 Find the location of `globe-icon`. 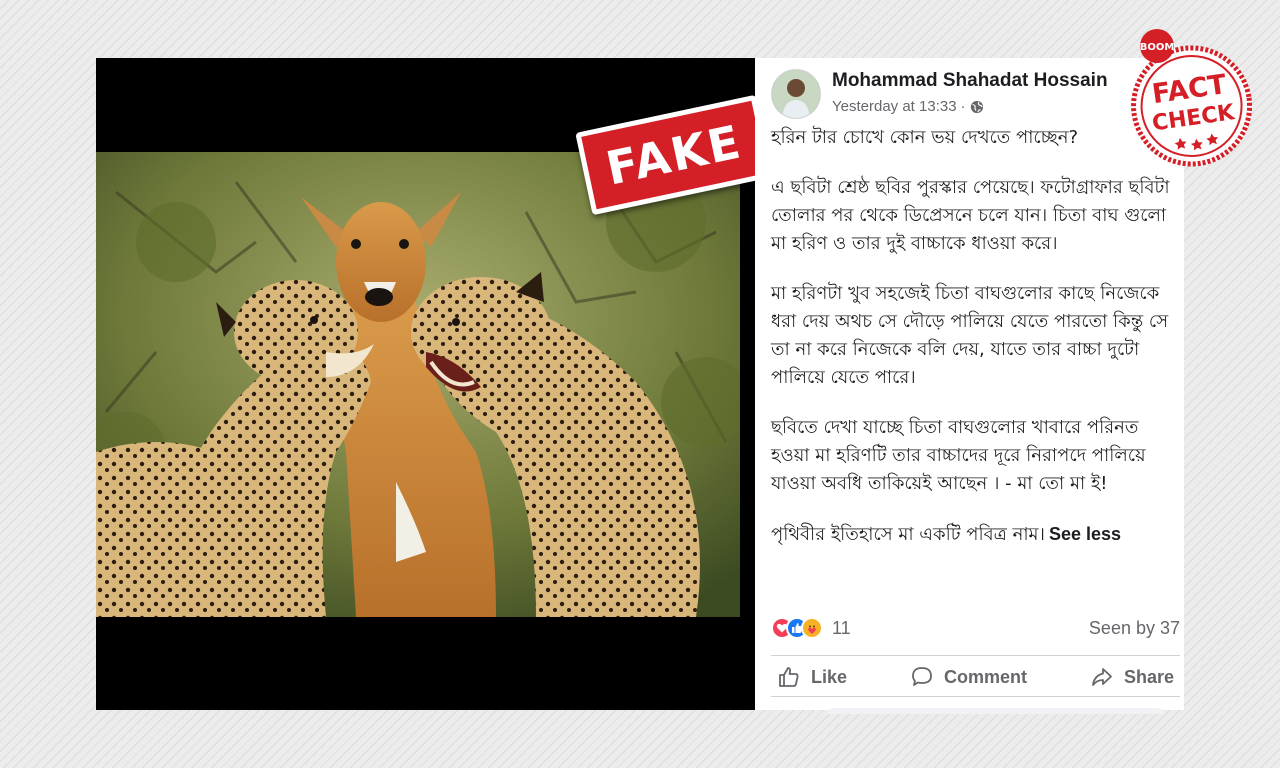

globe-icon is located at coordinates (977, 107).